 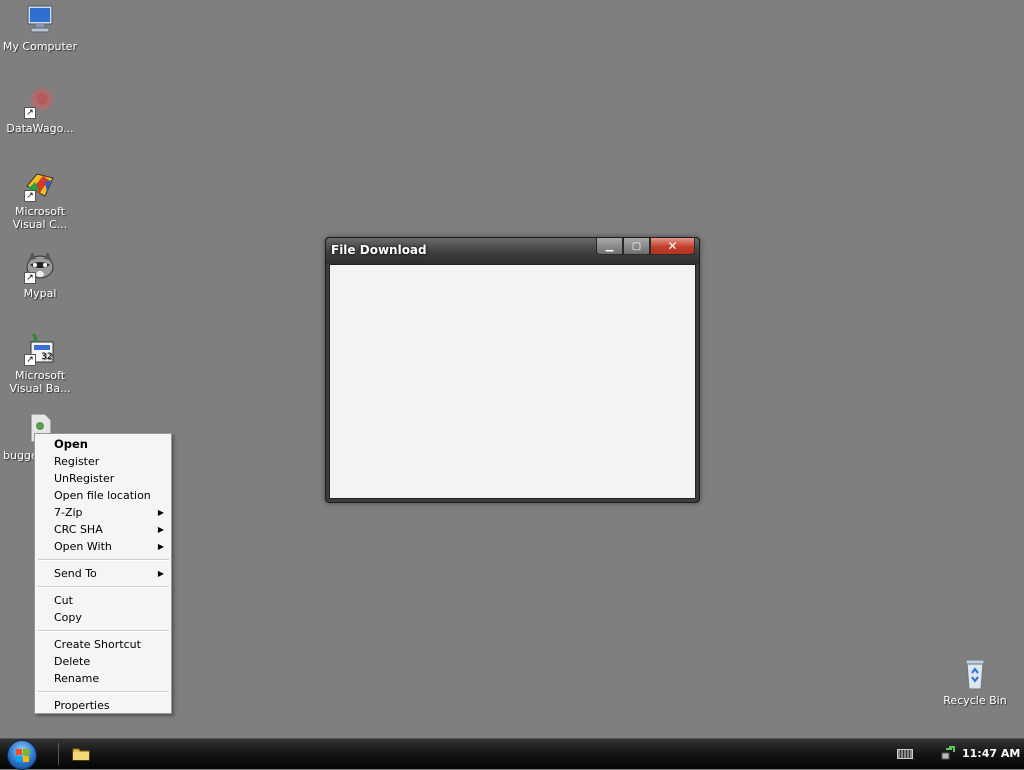 I want to click on desktop-icon-mypal: ↗ Mypal, so click(x=40, y=275).